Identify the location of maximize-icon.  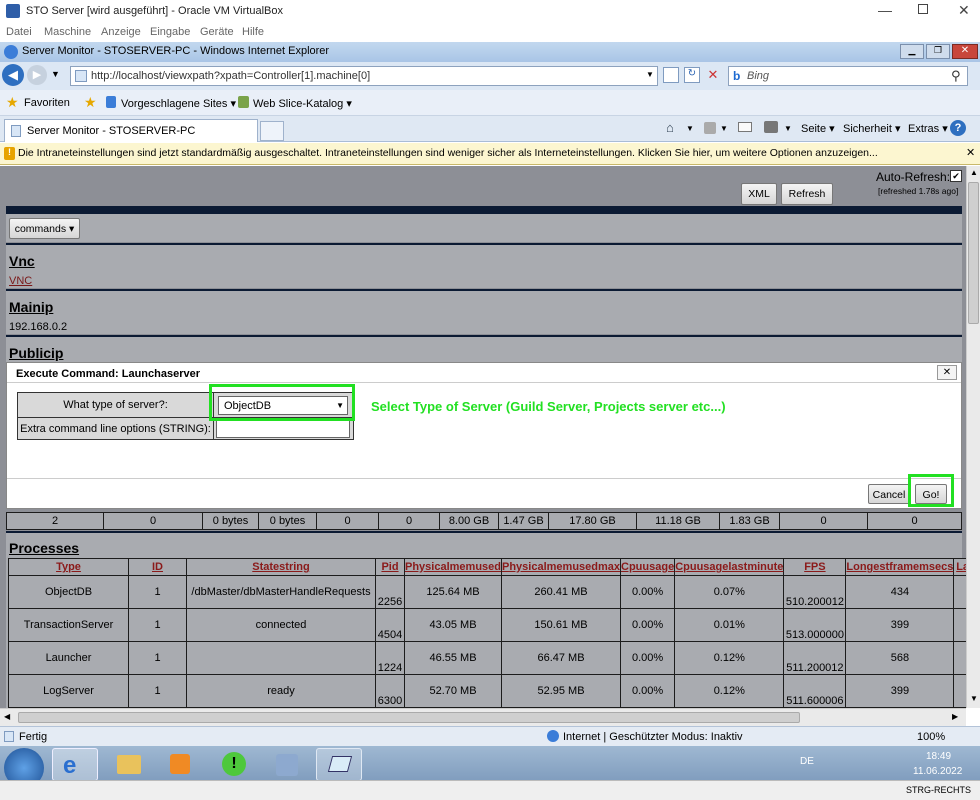
(923, 9).